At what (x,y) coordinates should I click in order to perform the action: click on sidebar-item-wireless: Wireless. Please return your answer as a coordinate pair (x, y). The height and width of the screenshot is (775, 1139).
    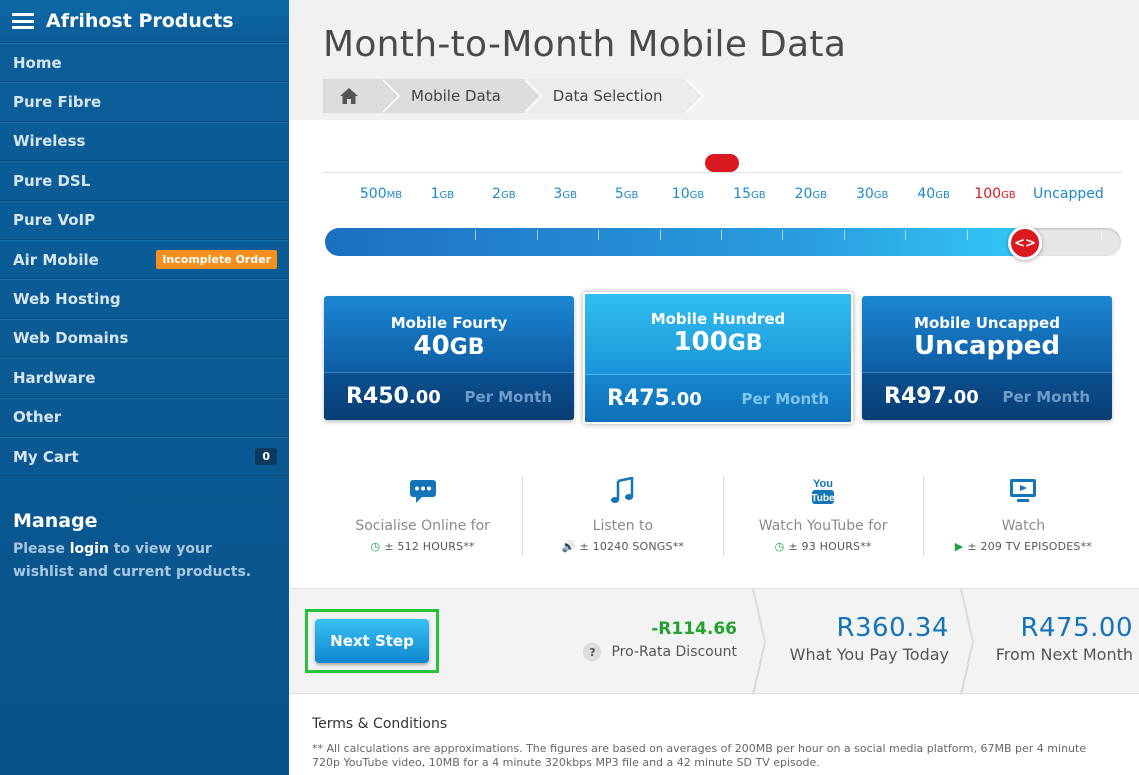
    Looking at the image, I should click on (144, 141).